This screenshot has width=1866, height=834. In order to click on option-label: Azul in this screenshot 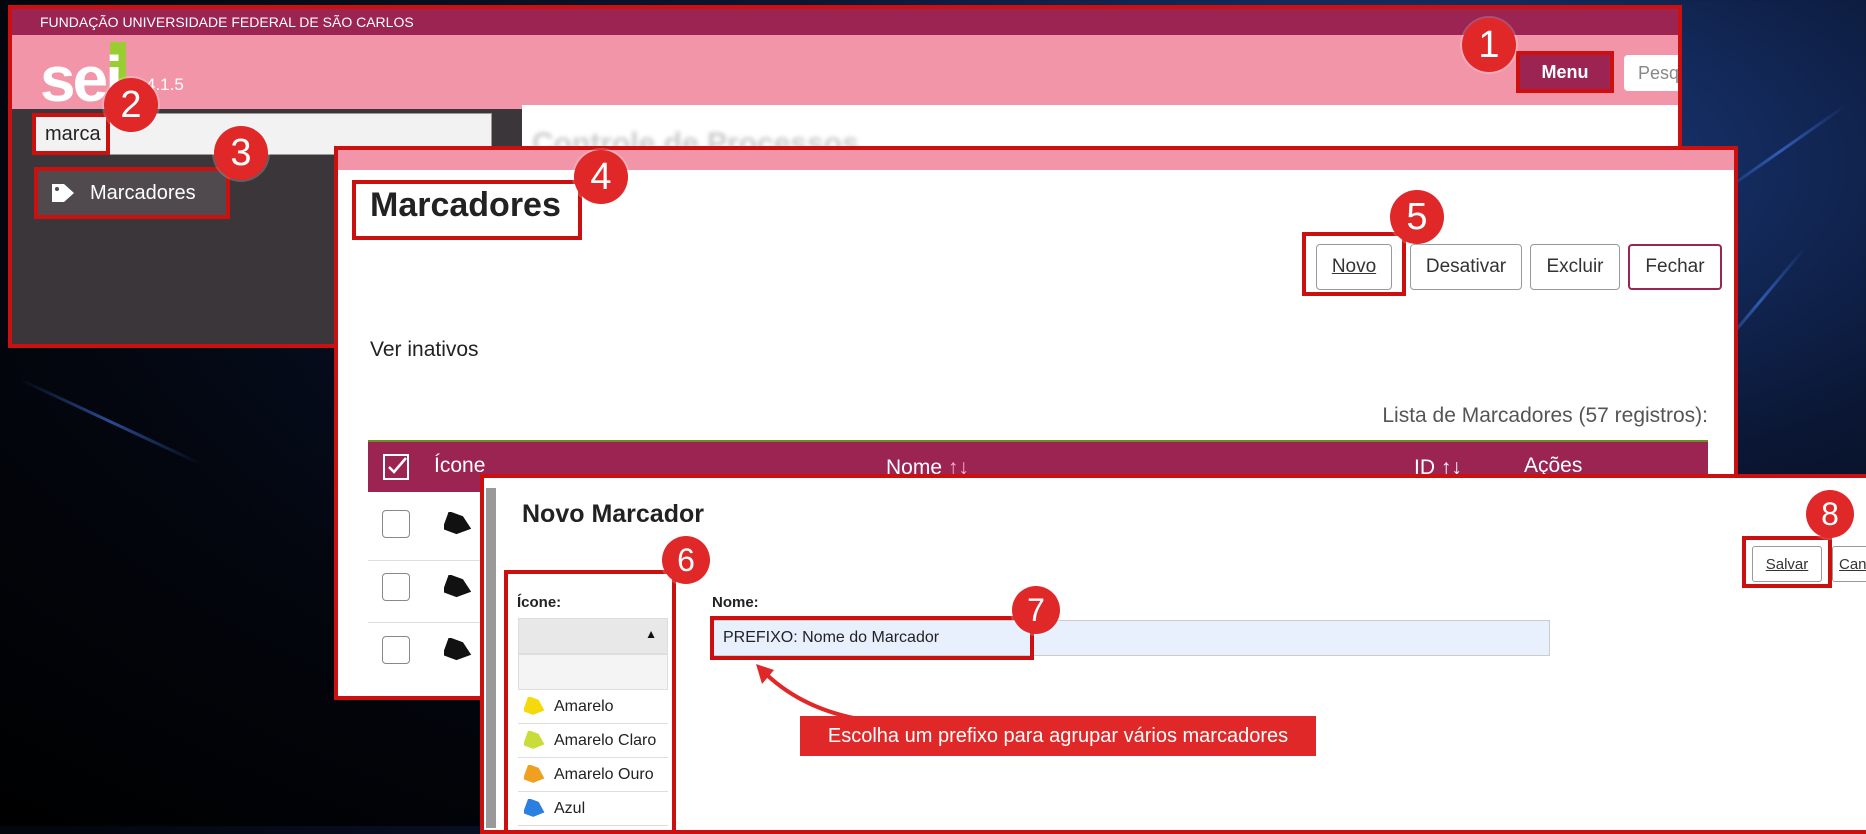, I will do `click(570, 808)`.